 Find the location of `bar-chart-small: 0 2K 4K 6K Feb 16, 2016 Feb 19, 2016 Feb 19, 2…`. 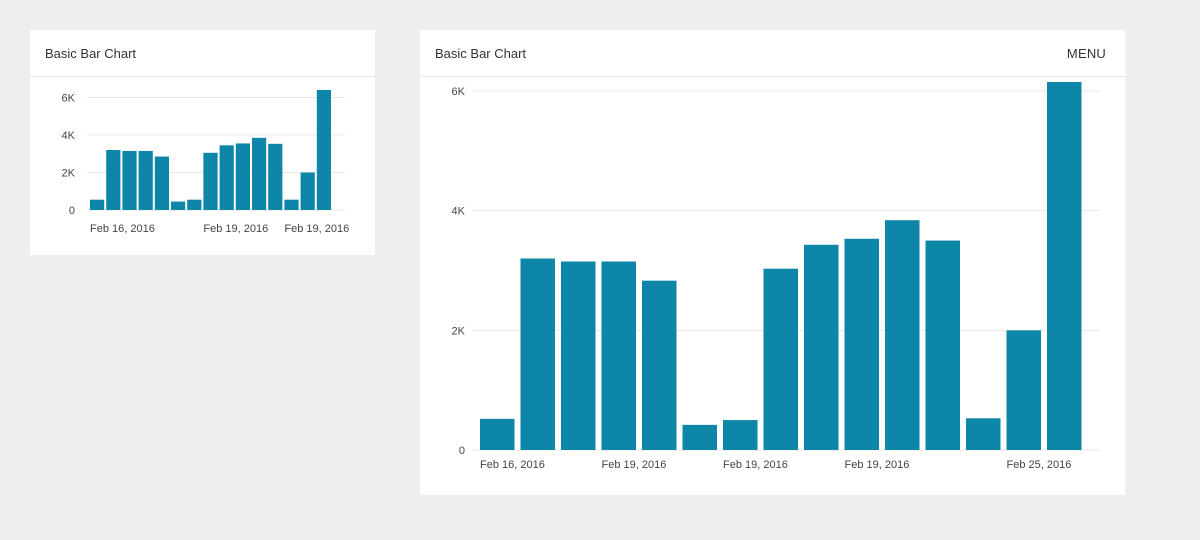

bar-chart-small: 0 2K 4K 6K Feb 16, 2016 Feb 19, 2016 Feb 19, 2… is located at coordinates (205, 162).